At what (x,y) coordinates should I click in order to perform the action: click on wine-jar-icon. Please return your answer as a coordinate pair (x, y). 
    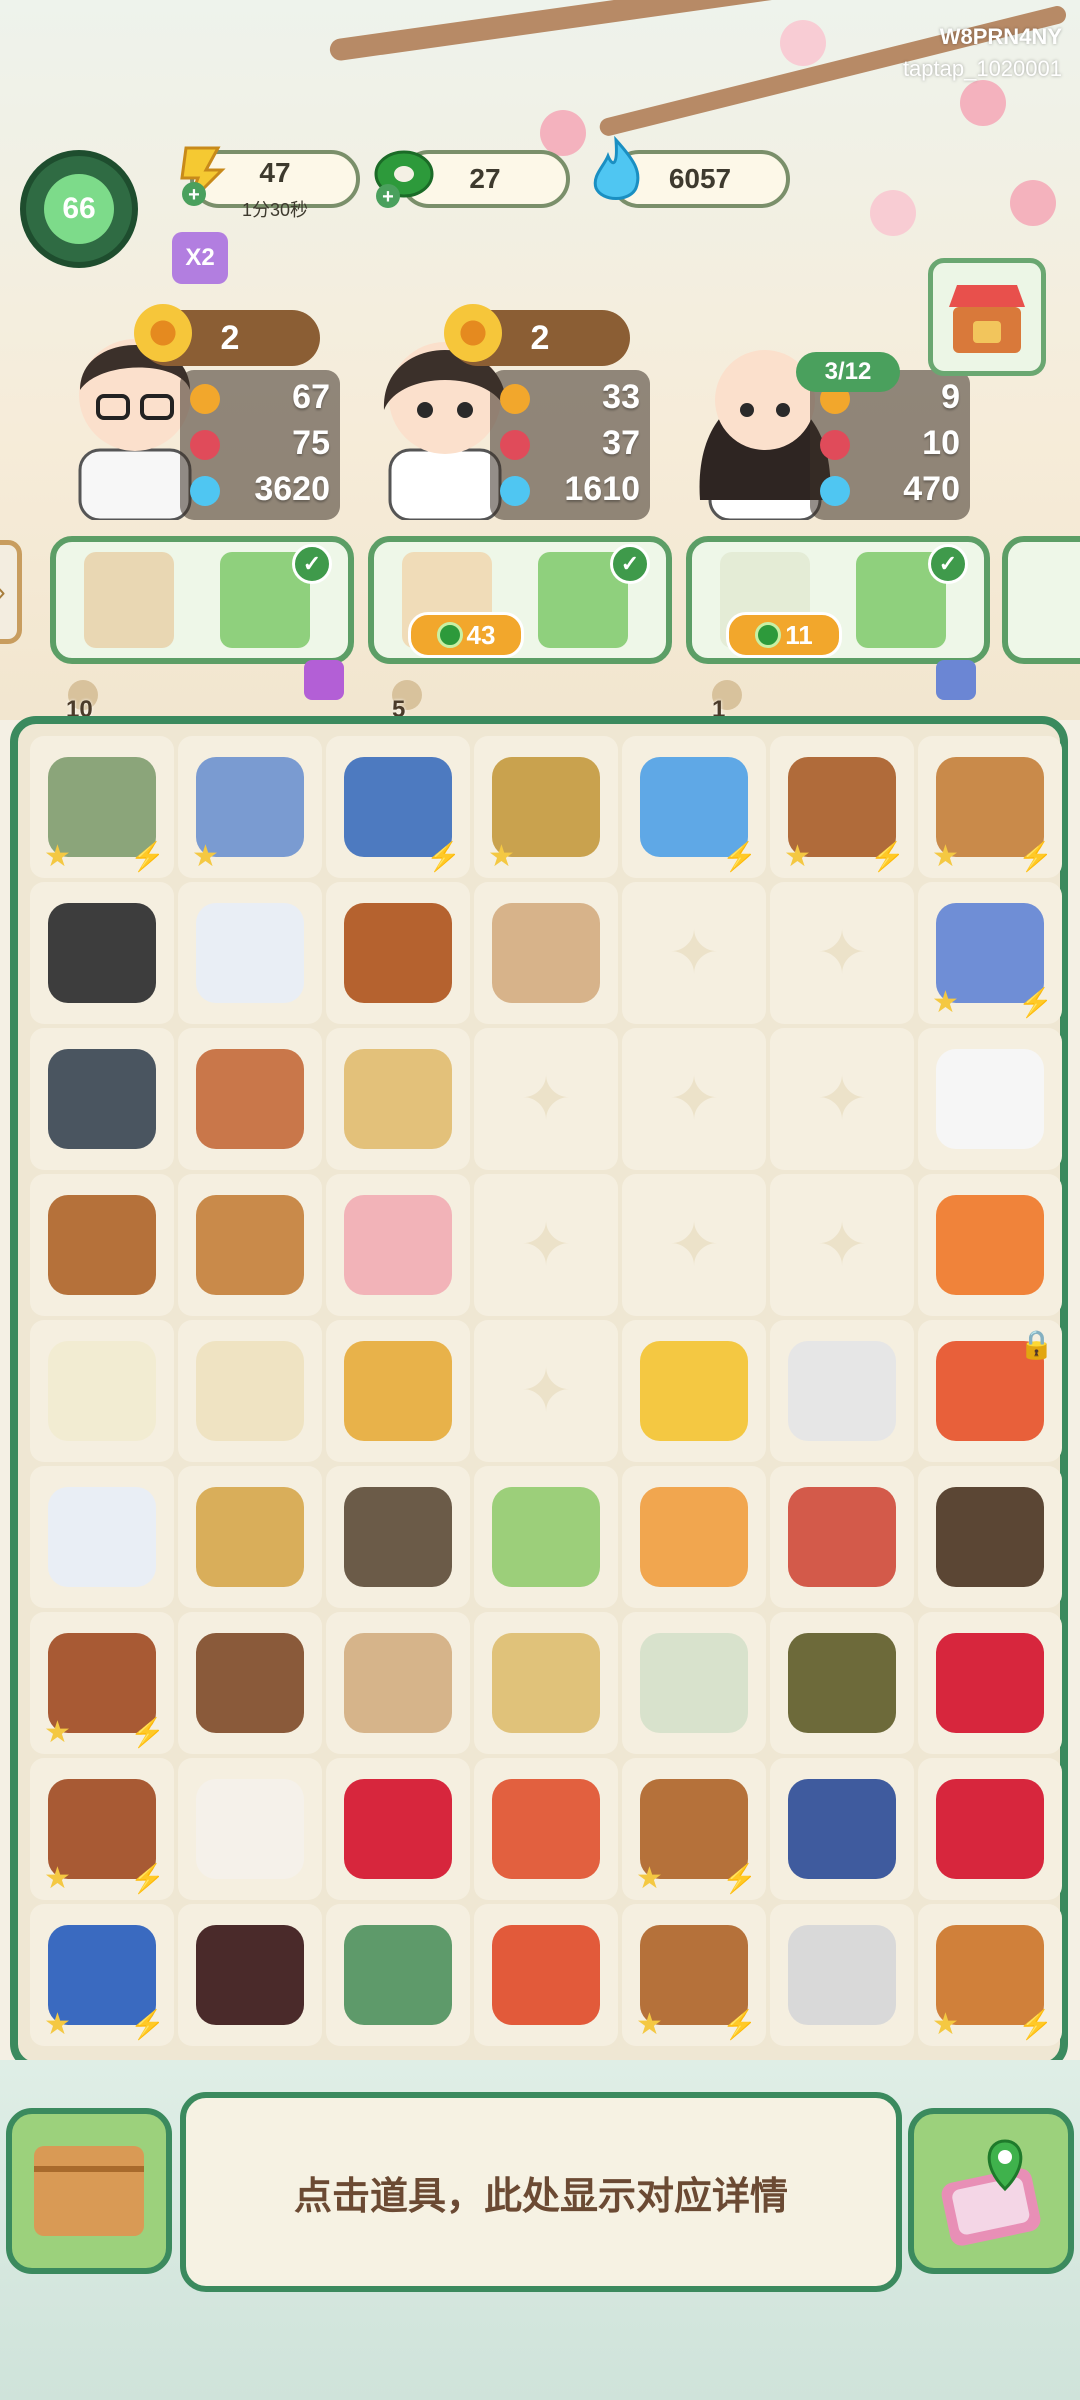
    Looking at the image, I should click on (250, 953).